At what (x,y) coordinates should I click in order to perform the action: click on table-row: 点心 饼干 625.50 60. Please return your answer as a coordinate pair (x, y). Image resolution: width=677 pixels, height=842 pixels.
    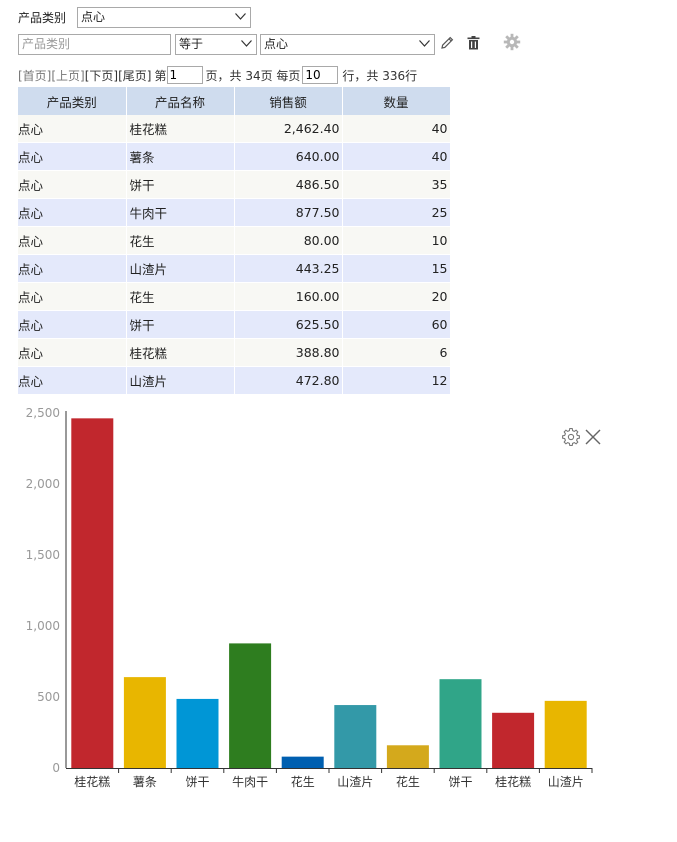
    Looking at the image, I should click on (234, 324).